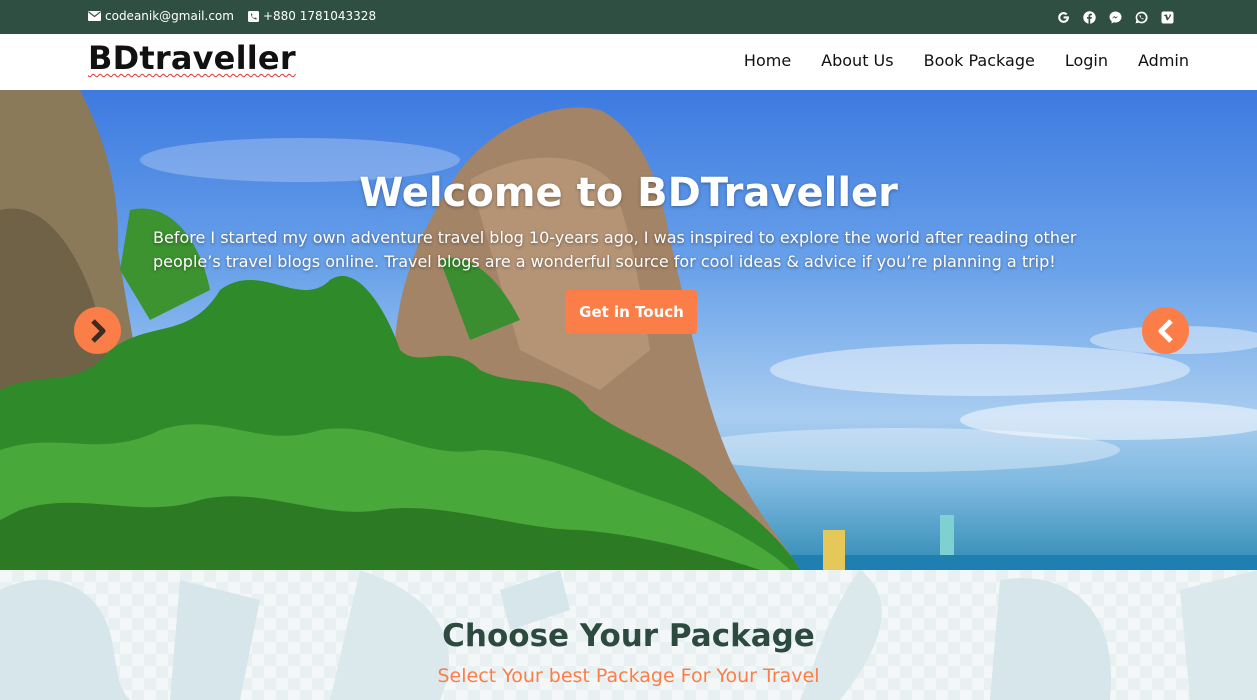 This screenshot has width=1257, height=700. What do you see at coordinates (1086, 60) in the screenshot?
I see `nav-login: Login` at bounding box center [1086, 60].